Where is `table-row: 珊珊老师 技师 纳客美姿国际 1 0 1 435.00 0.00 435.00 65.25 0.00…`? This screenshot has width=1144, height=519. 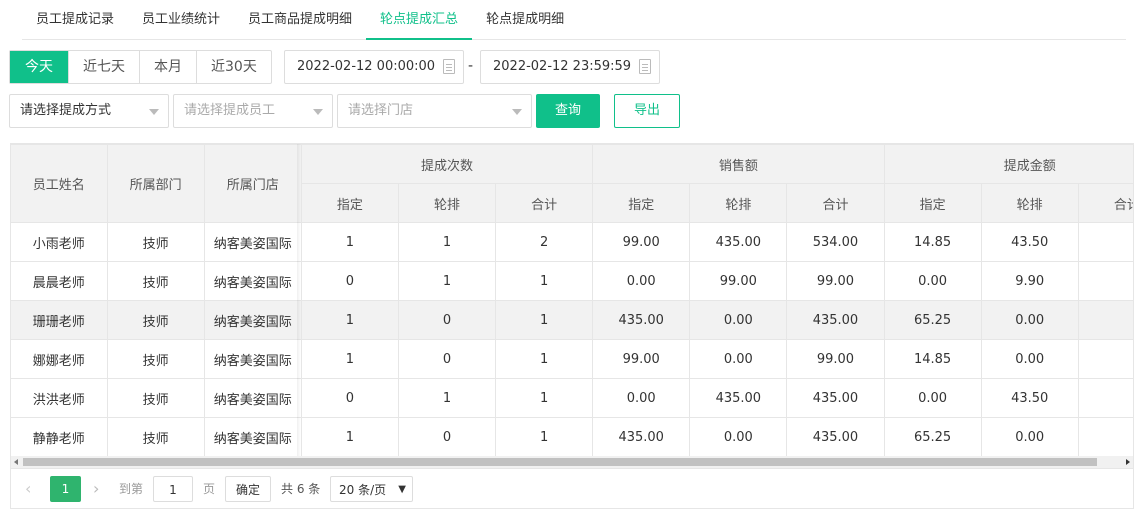 table-row: 珊珊老师 技师 纳客美姿国际 1 0 1 435.00 0.00 435.00 65.25 0.00… is located at coordinates (572, 320).